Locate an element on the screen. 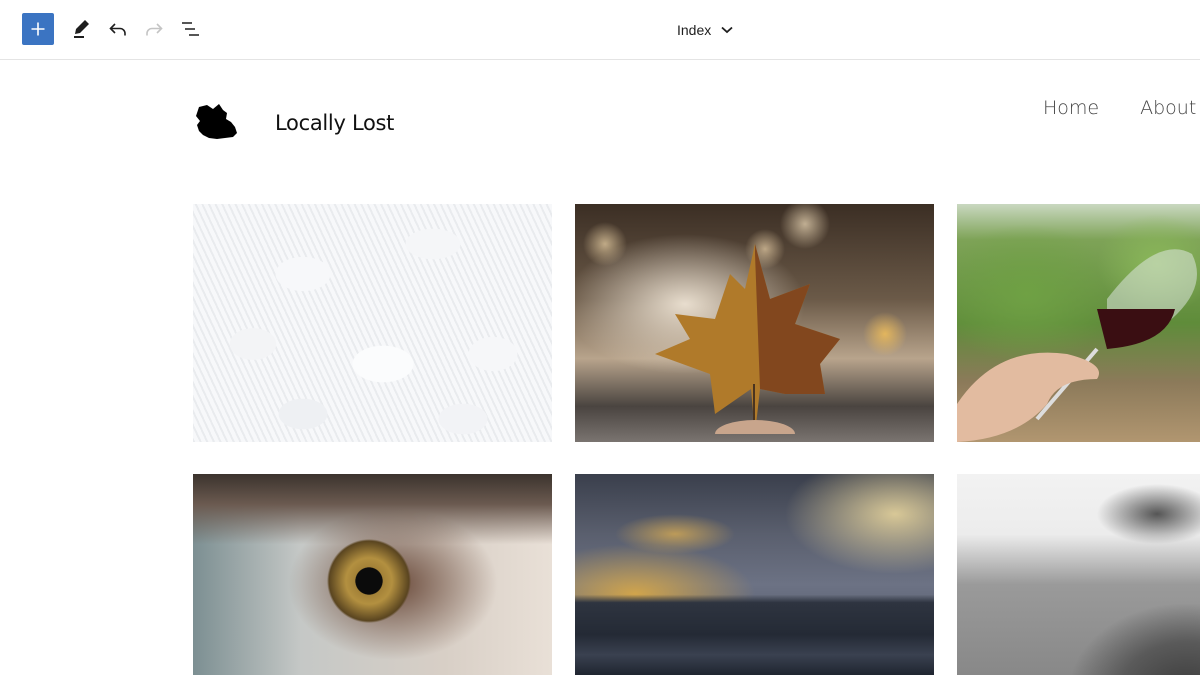 This screenshot has height=675, width=1200. gallery-image-seashells is located at coordinates (372, 323).